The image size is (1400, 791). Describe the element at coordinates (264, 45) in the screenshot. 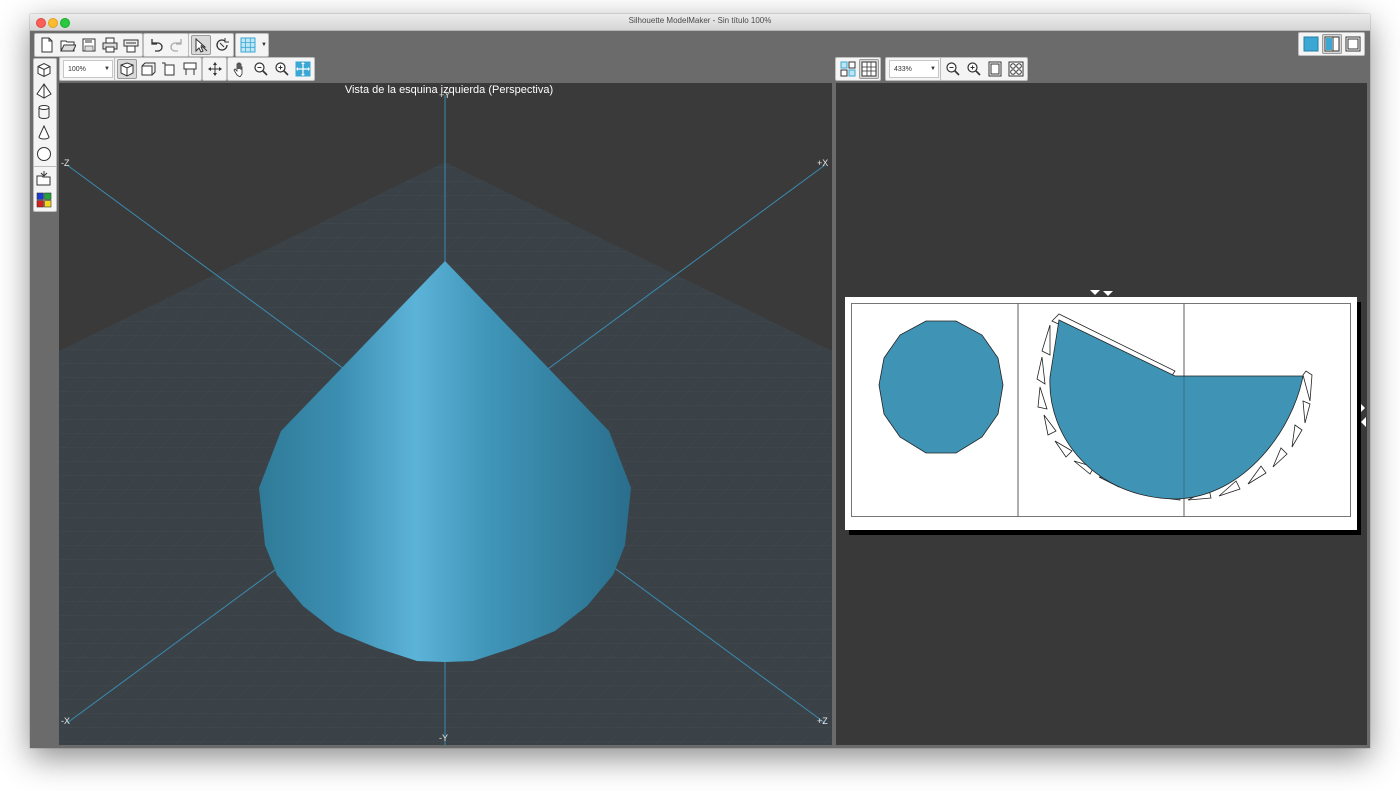

I see `grid-dropdown-caret: ▼` at that location.